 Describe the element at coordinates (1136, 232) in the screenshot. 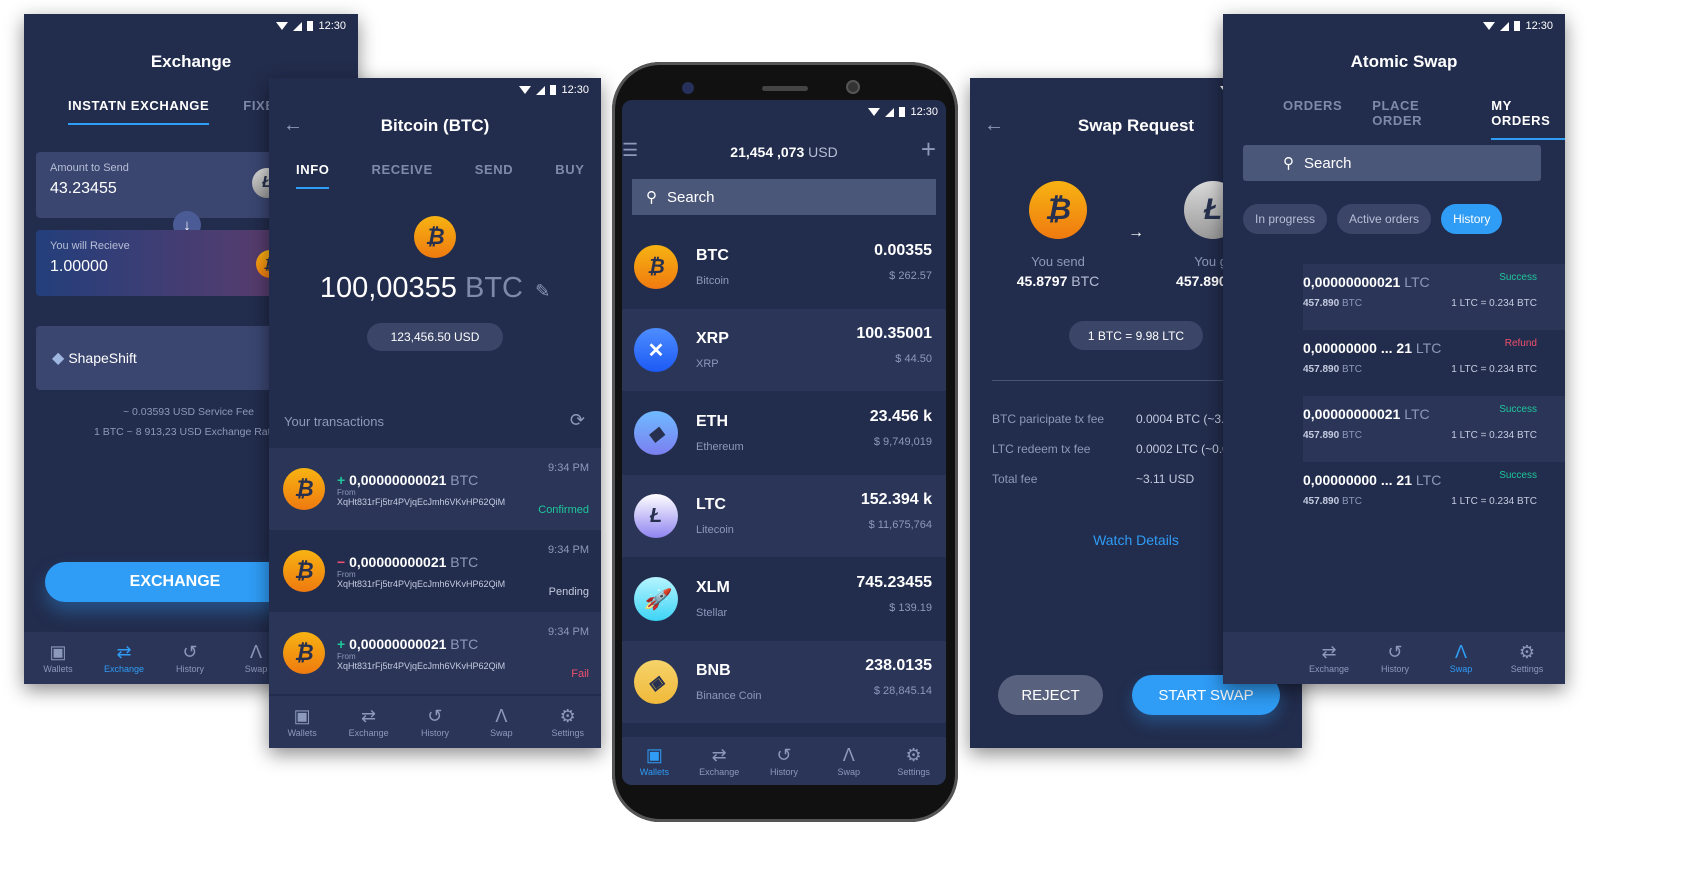

I see `arrow-right-icon: →` at that location.